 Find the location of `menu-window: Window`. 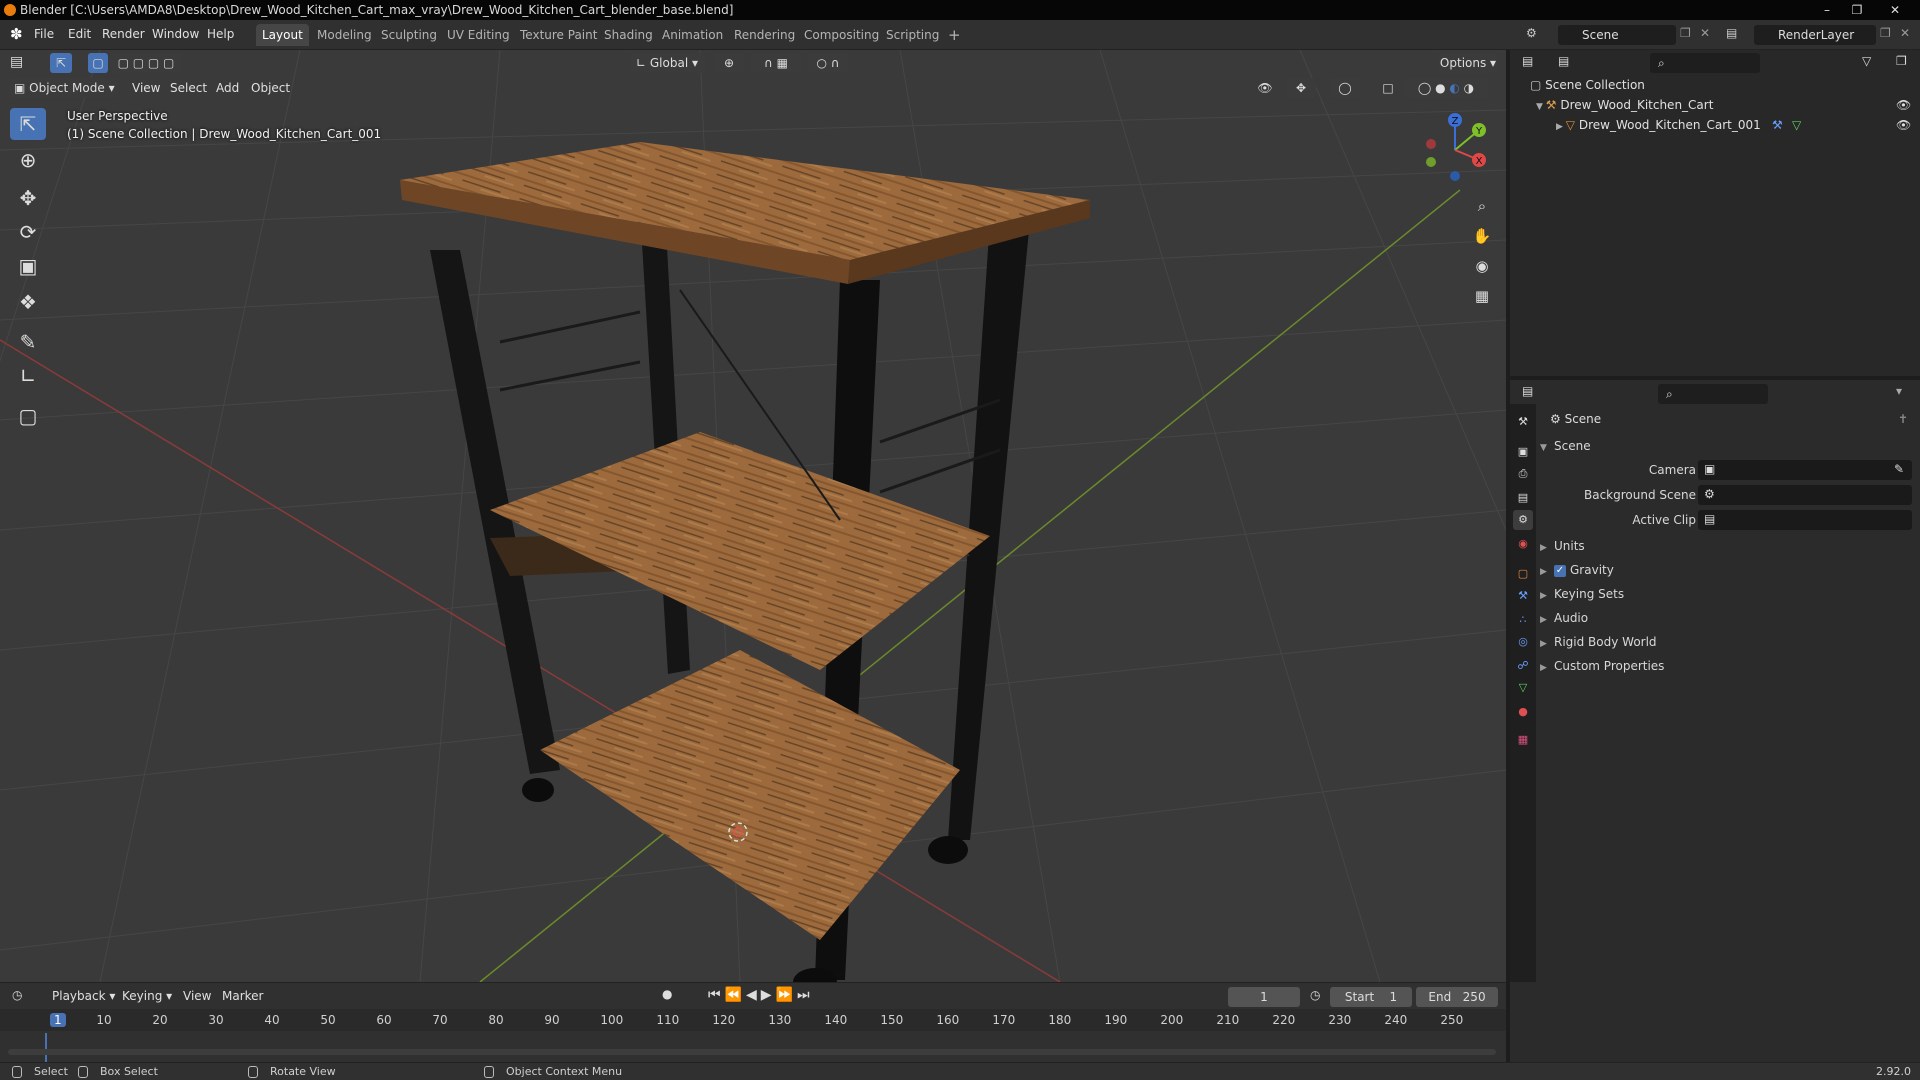

menu-window: Window is located at coordinates (175, 34).